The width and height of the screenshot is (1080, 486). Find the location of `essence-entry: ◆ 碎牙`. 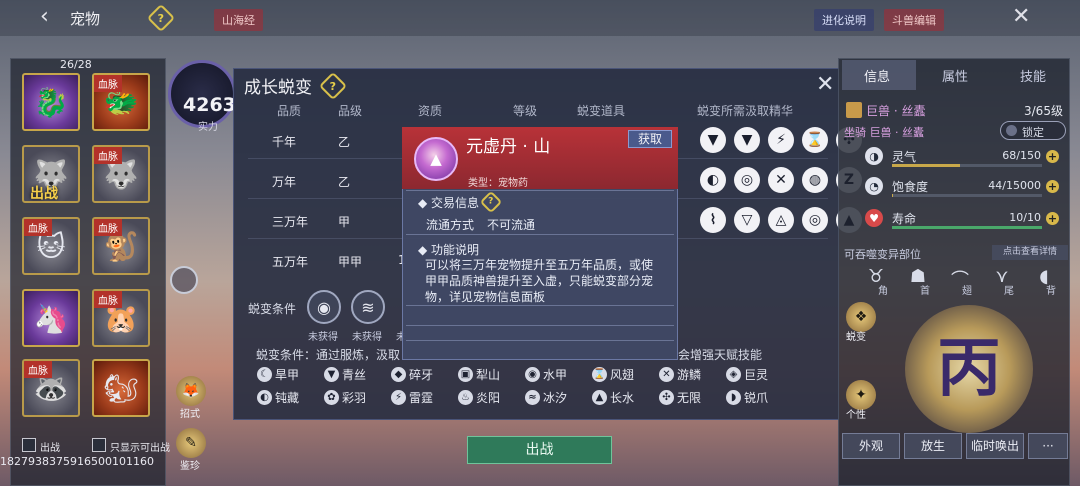

essence-entry: ◆ 碎牙 is located at coordinates (424, 374).